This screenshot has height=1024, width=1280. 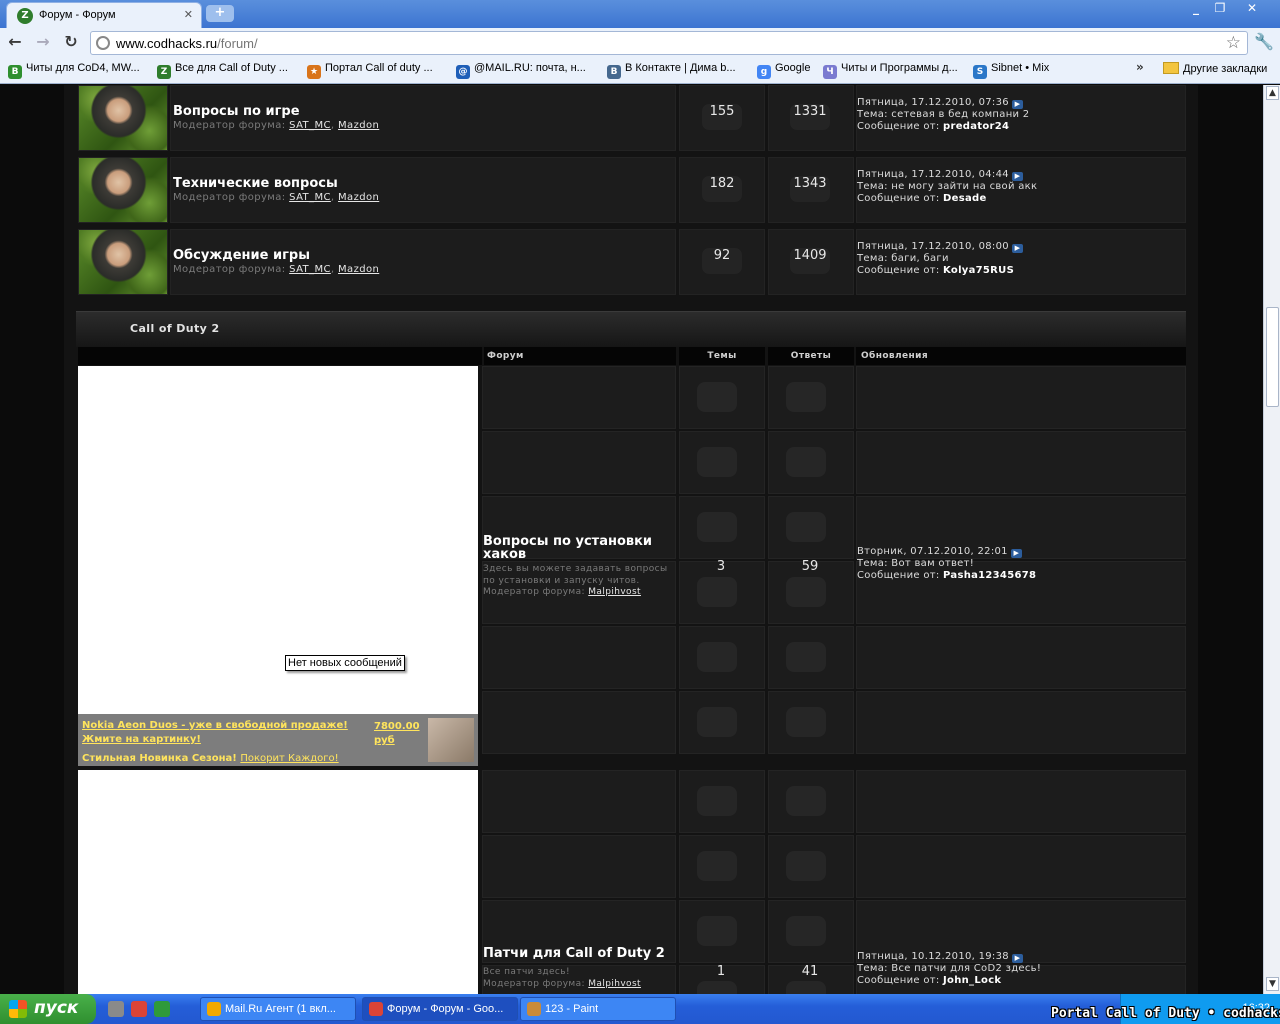 I want to click on reload-icon: ↻, so click(x=71, y=43).